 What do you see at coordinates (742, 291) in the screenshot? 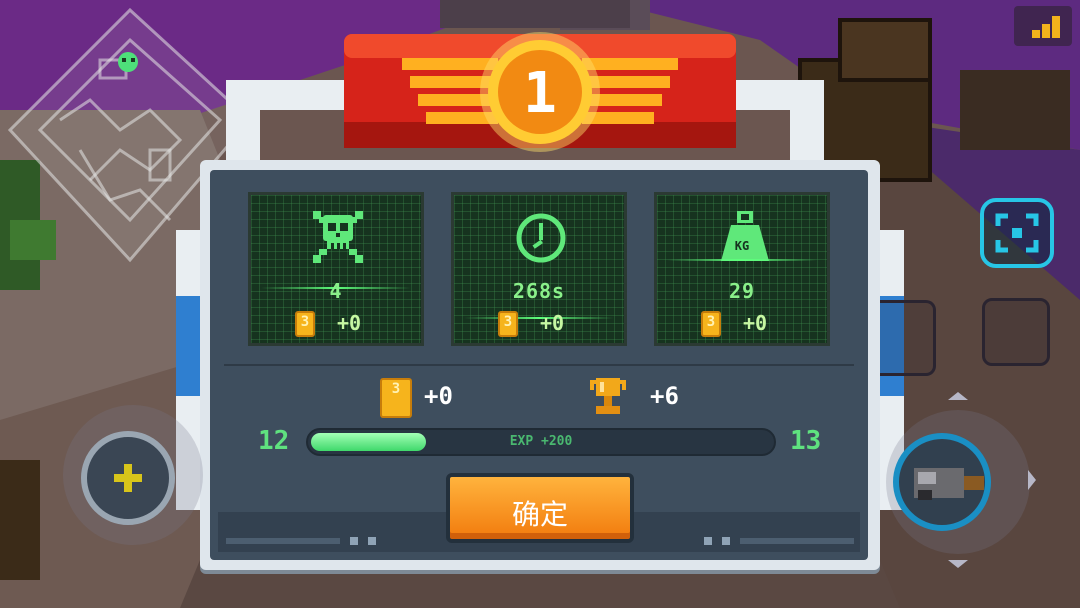
I see `stat-weight-value: 29` at bounding box center [742, 291].